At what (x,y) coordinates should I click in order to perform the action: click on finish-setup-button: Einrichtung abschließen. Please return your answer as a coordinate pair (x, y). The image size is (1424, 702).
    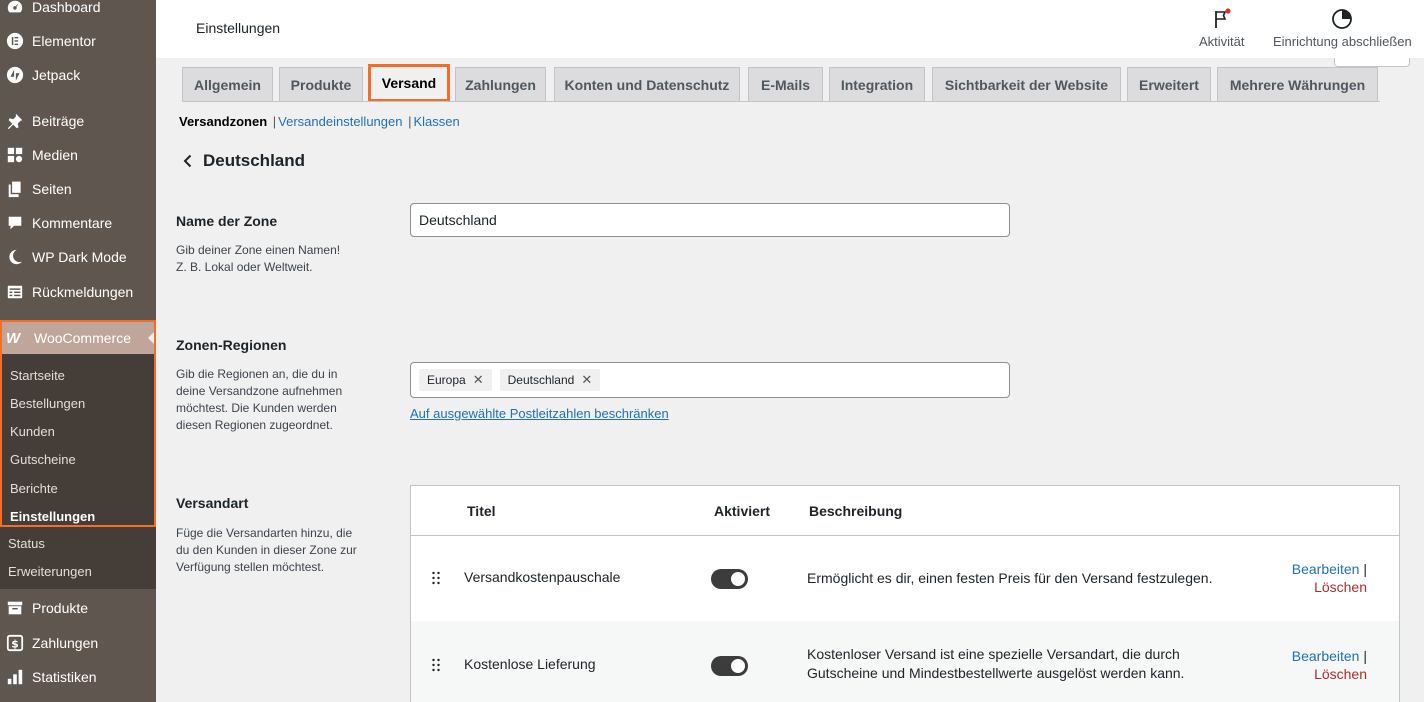
    Looking at the image, I should click on (1342, 28).